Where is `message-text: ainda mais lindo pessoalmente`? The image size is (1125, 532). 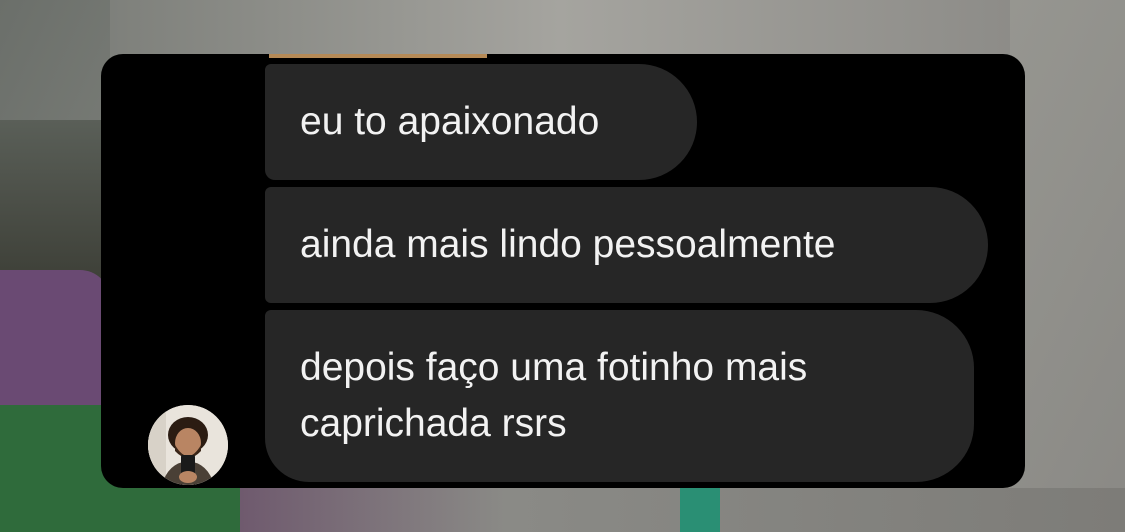
message-text: ainda mais lindo pessoalmente is located at coordinates (568, 244).